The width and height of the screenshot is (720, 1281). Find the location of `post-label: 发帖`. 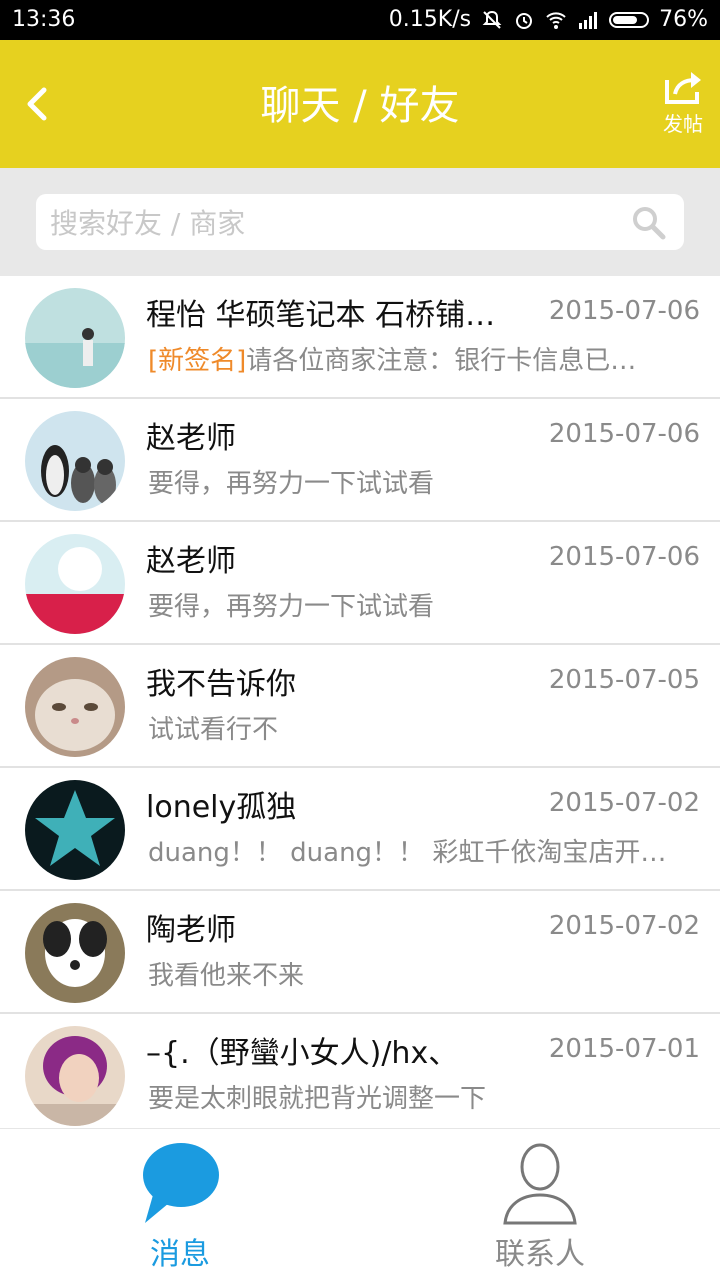

post-label: 发帖 is located at coordinates (683, 124).